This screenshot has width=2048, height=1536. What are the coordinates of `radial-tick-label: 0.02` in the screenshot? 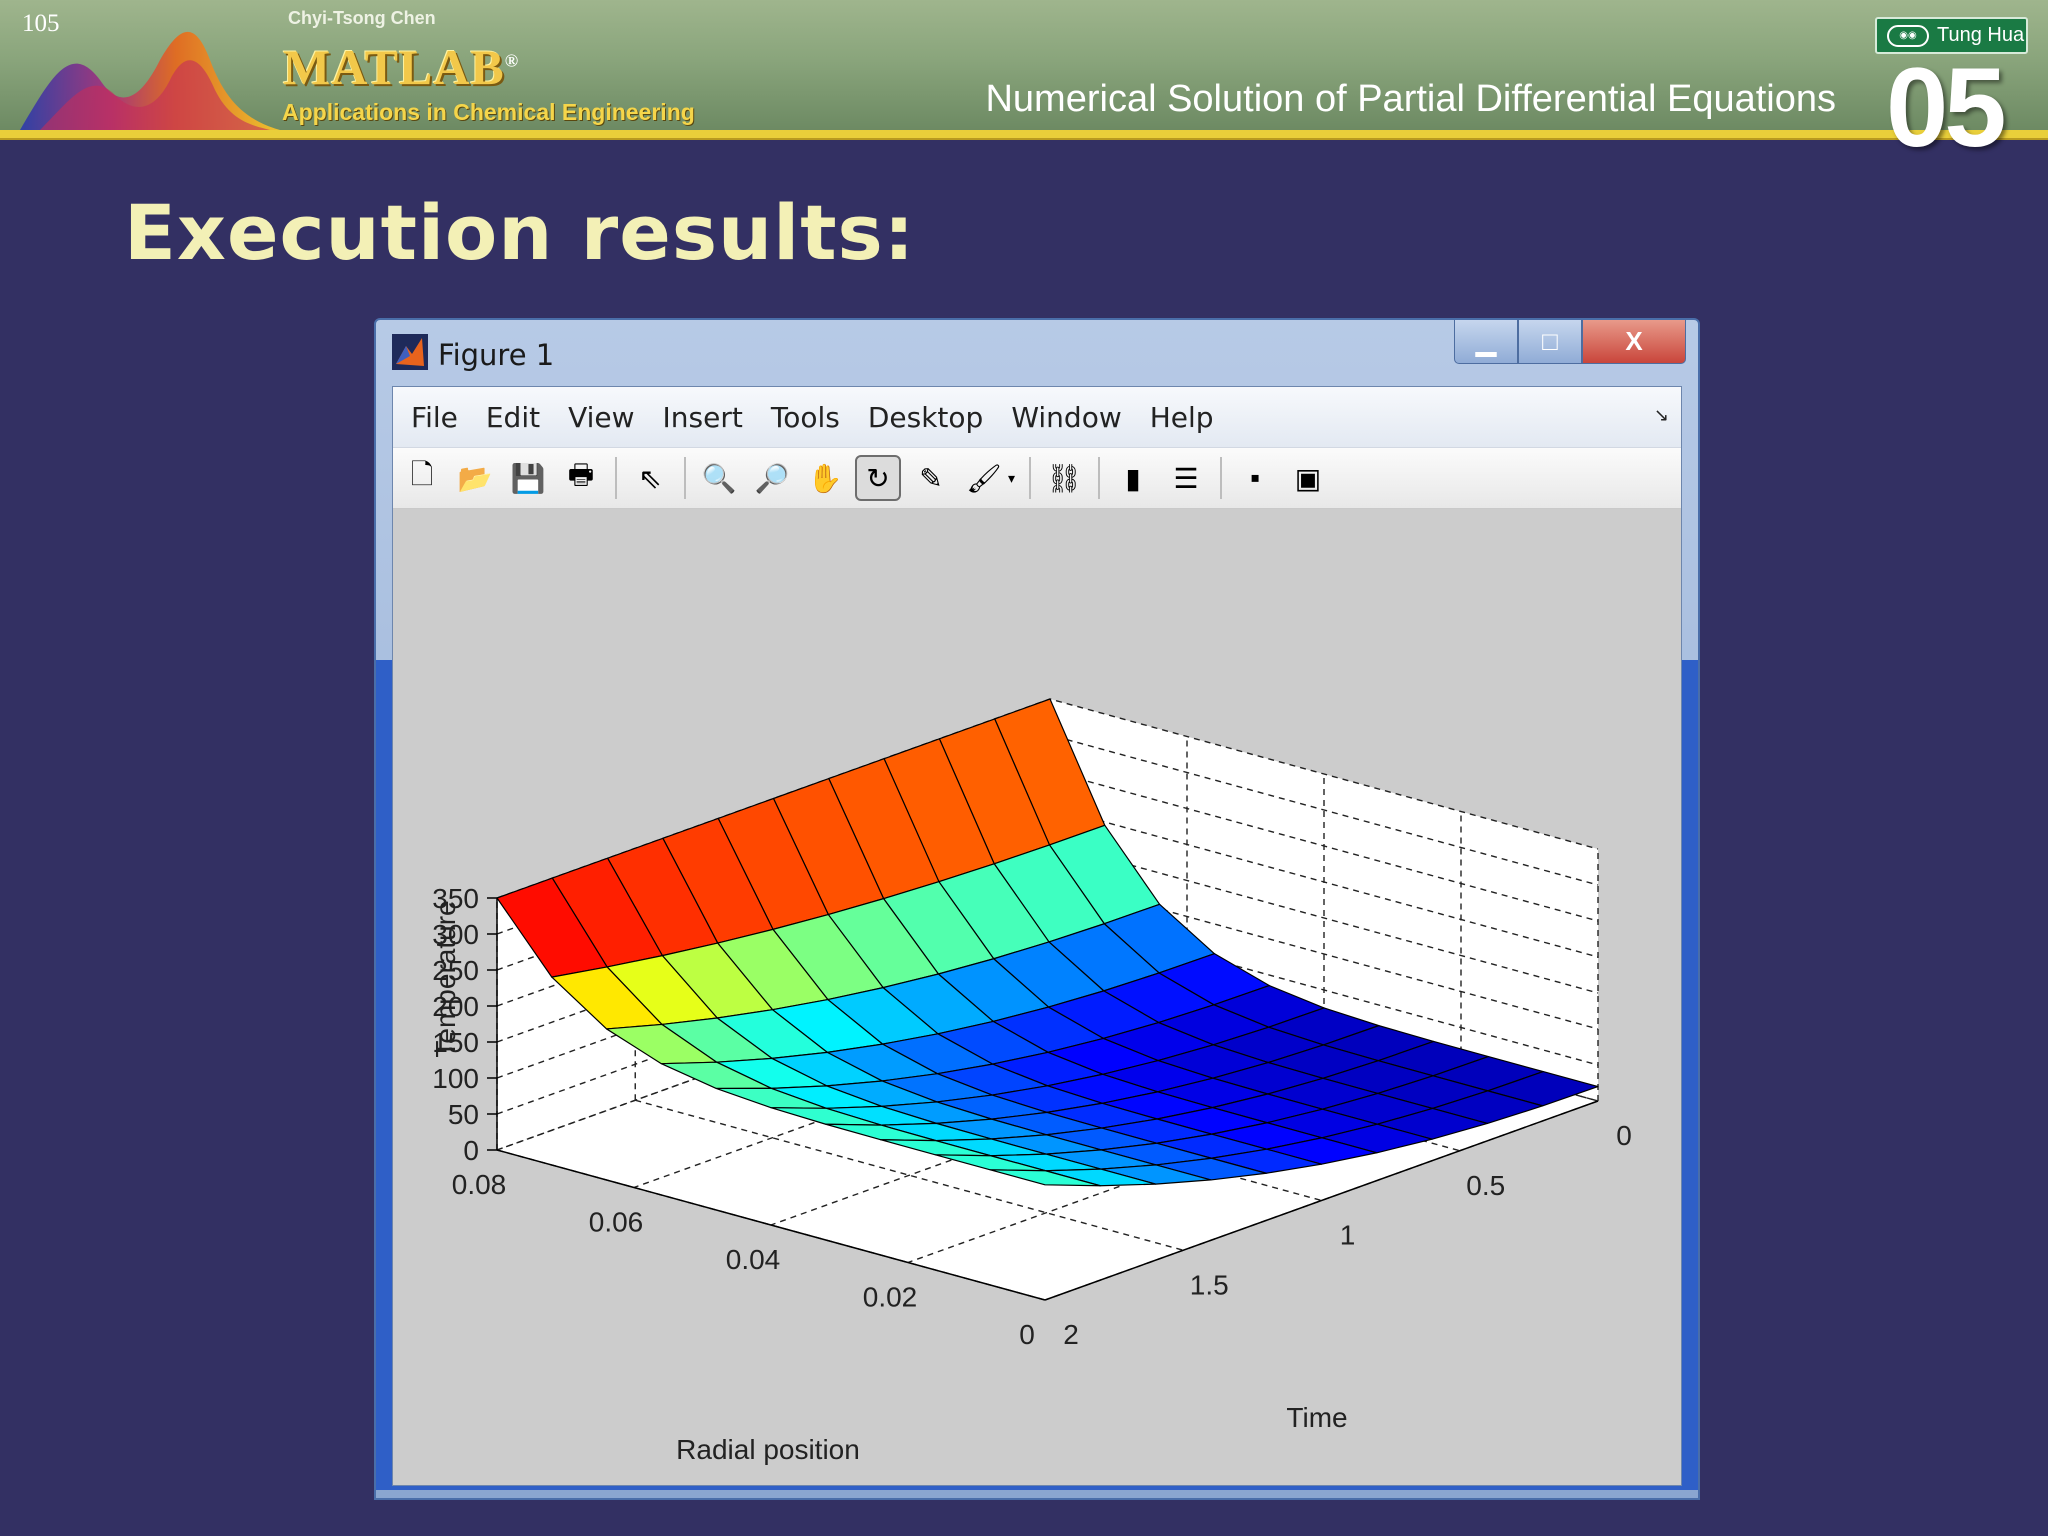 It's located at (890, 1297).